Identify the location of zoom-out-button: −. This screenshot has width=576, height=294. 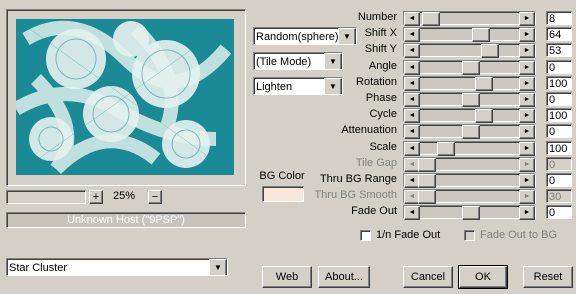
(155, 197).